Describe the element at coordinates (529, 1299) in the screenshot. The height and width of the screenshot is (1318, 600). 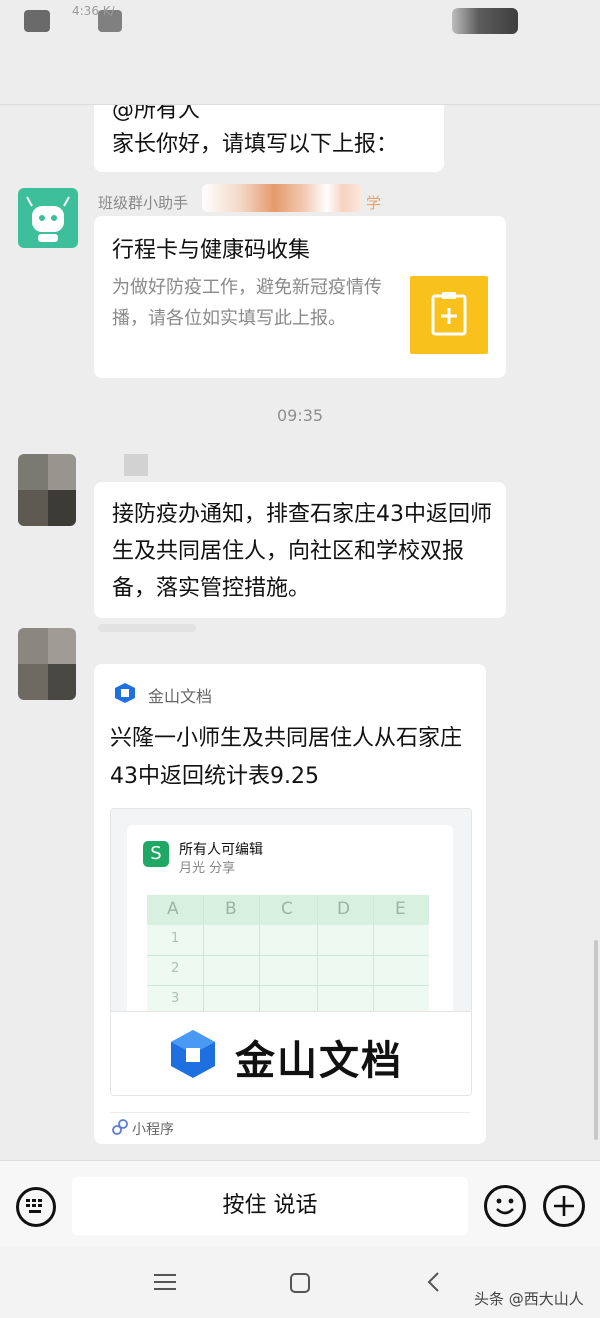
I see `watermark: 头条 @西大山人` at that location.